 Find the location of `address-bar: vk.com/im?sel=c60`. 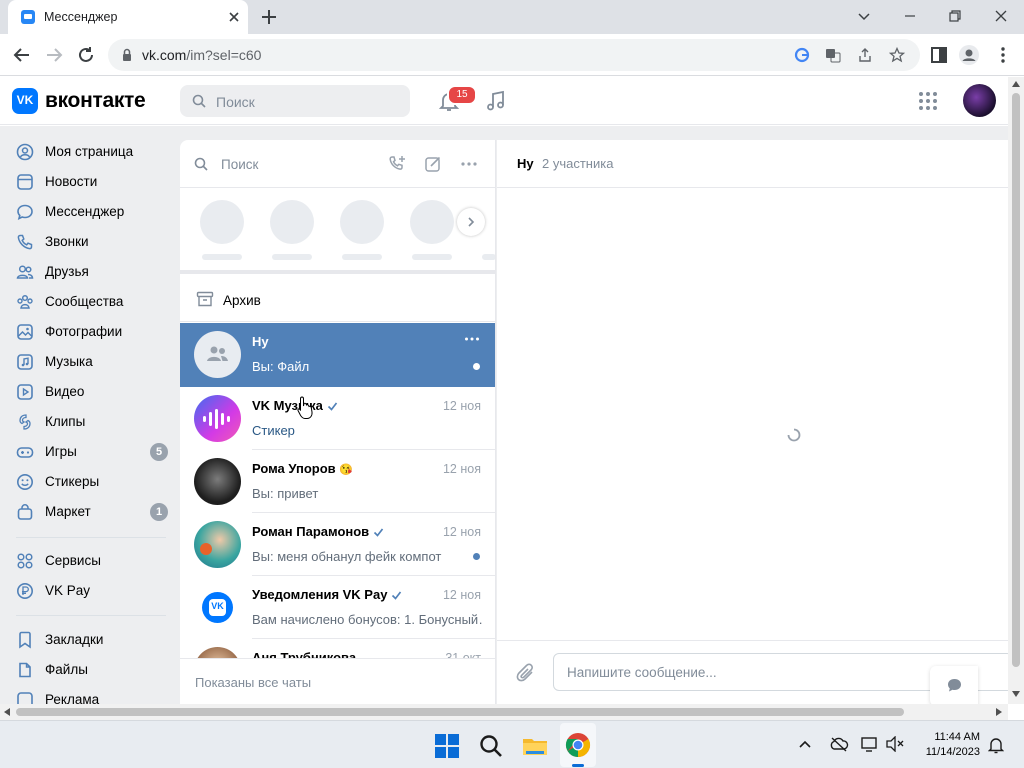

address-bar: vk.com/im?sel=c60 is located at coordinates (514, 55).